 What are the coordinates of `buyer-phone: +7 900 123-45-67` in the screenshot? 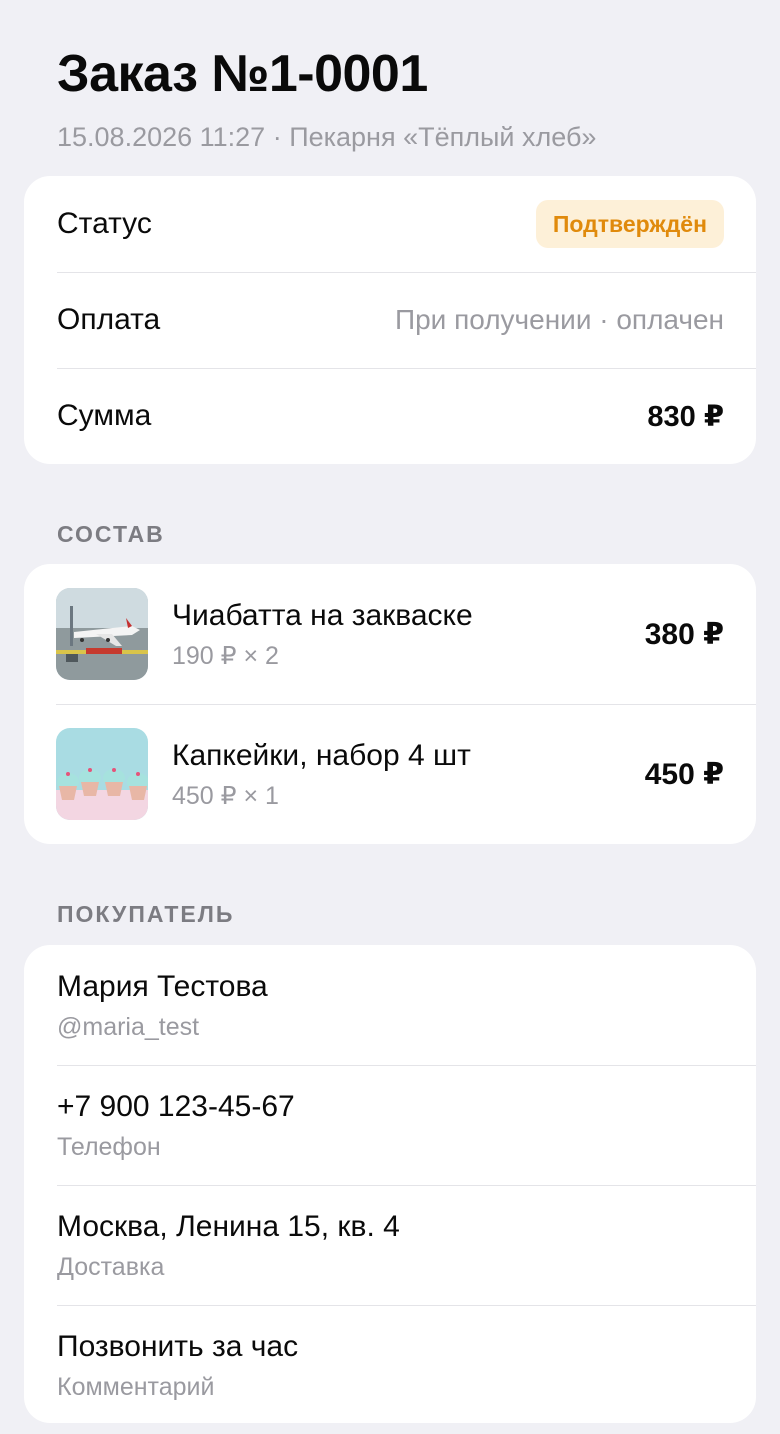 It's located at (176, 1106).